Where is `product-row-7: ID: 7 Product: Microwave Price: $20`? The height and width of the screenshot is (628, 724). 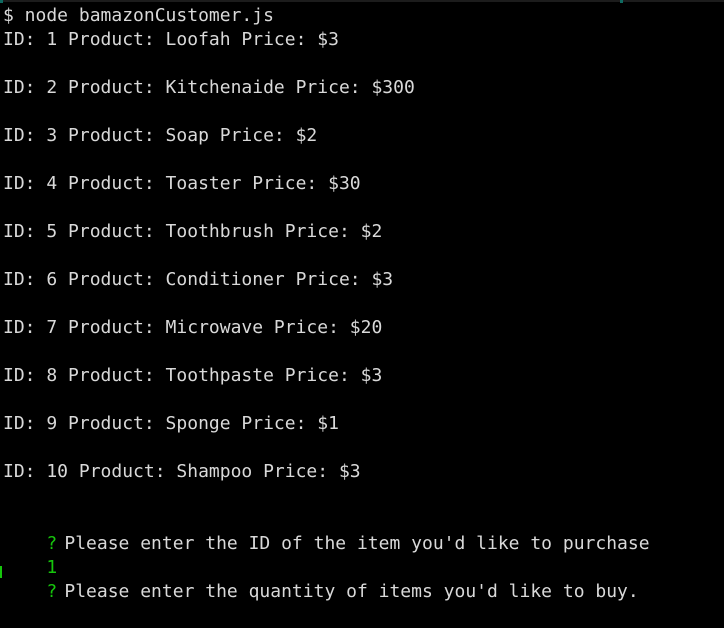 product-row-7: ID: 7 Product: Microwave Price: $20 is located at coordinates (193, 327).